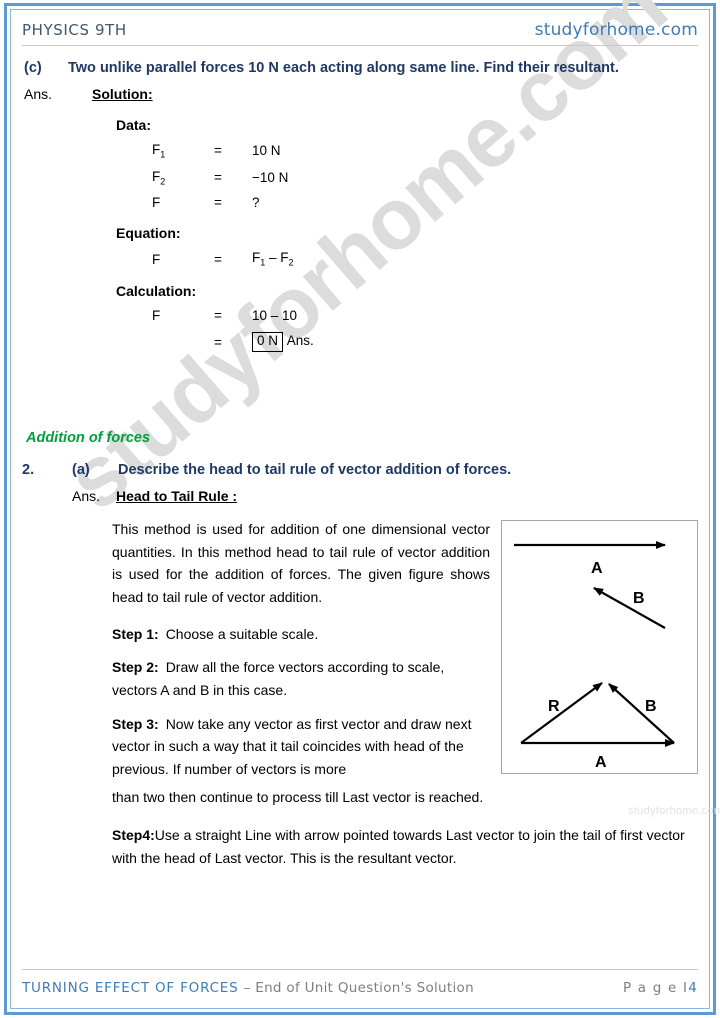 The width and height of the screenshot is (720, 1018). I want to click on vector-a-label-triangle: A, so click(601, 762).